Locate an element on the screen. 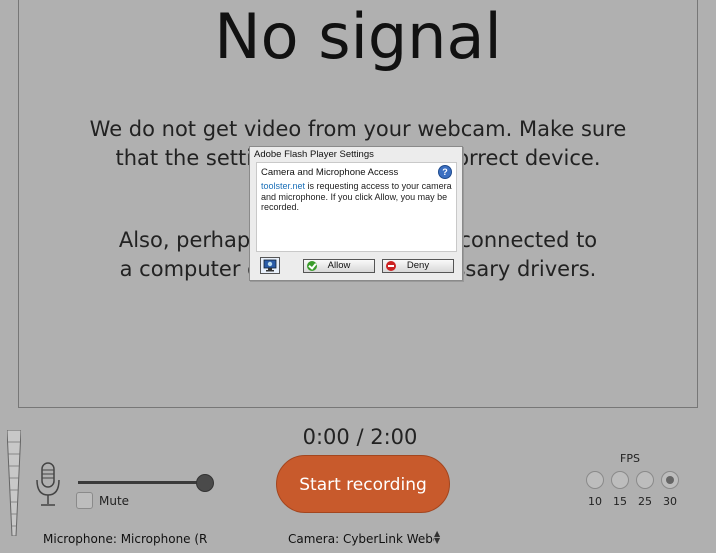 This screenshot has height=553, width=716. no-signal-title: No signal is located at coordinates (358, 36).